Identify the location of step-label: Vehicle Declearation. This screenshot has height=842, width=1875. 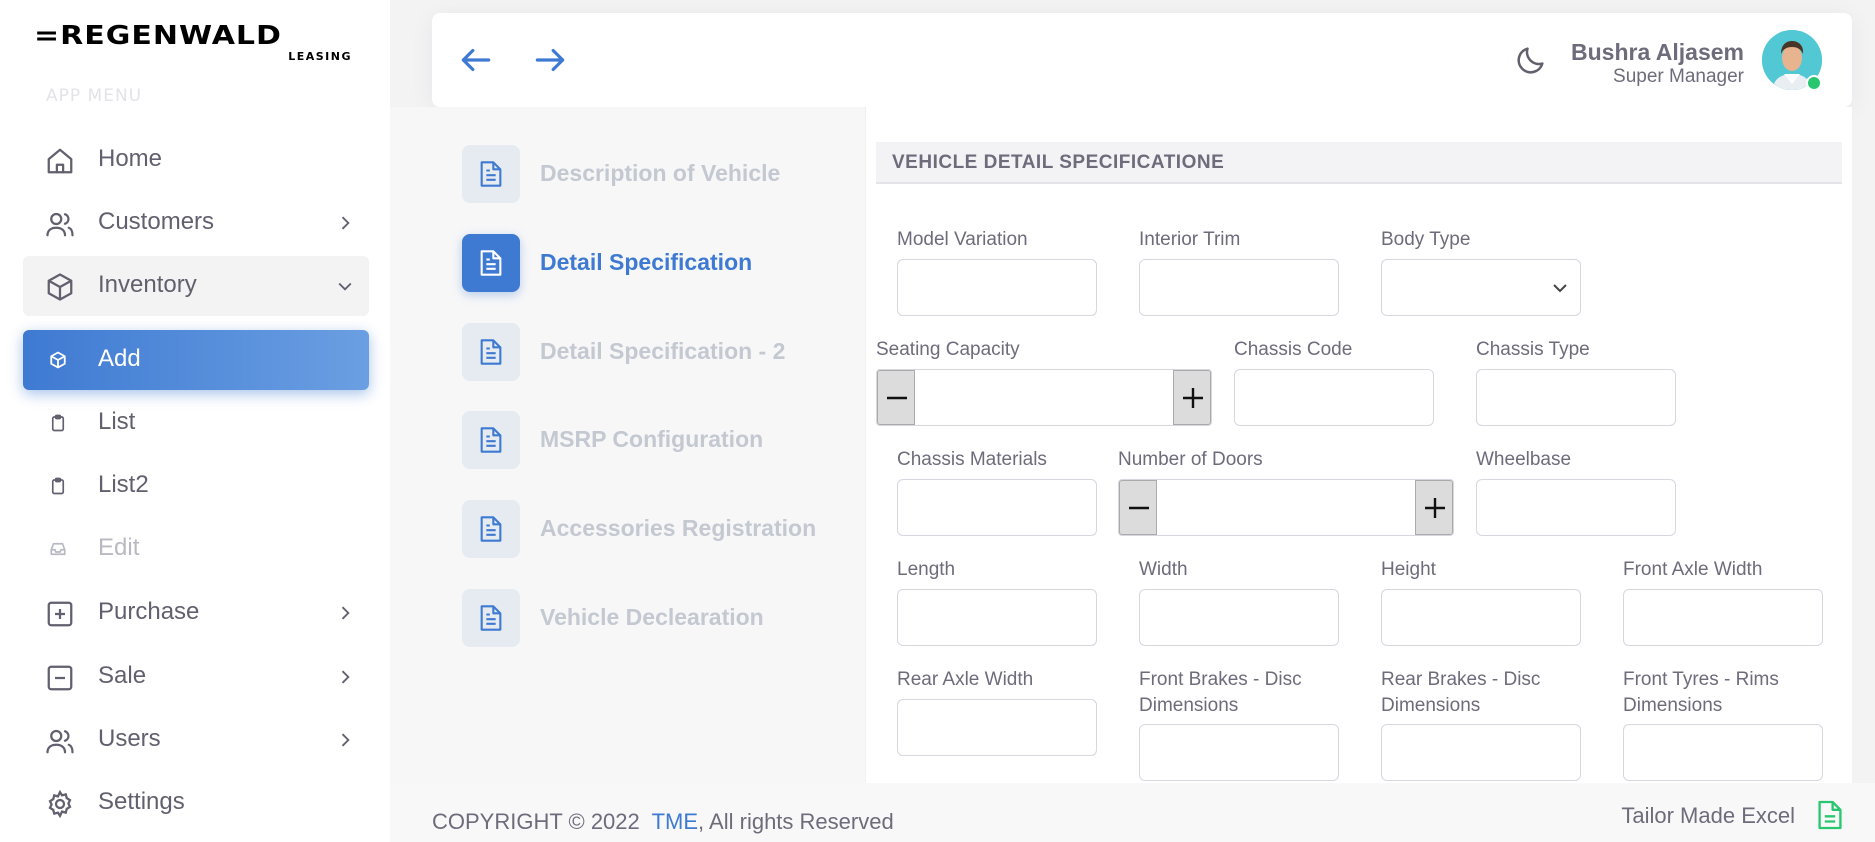
(652, 617).